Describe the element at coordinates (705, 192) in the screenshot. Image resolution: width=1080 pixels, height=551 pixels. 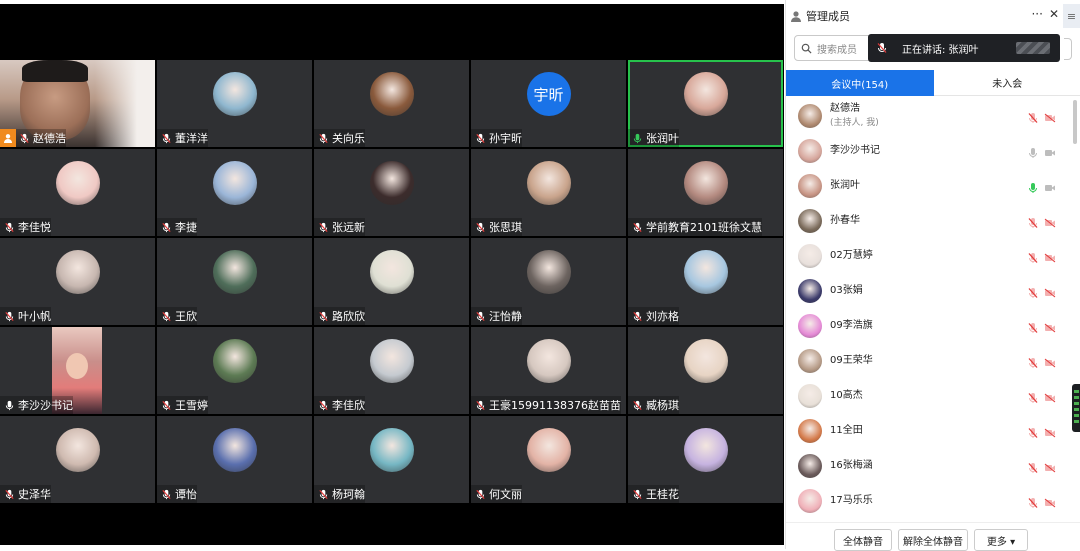
I see `video-tile: 学前教育2101班徐文慧` at that location.